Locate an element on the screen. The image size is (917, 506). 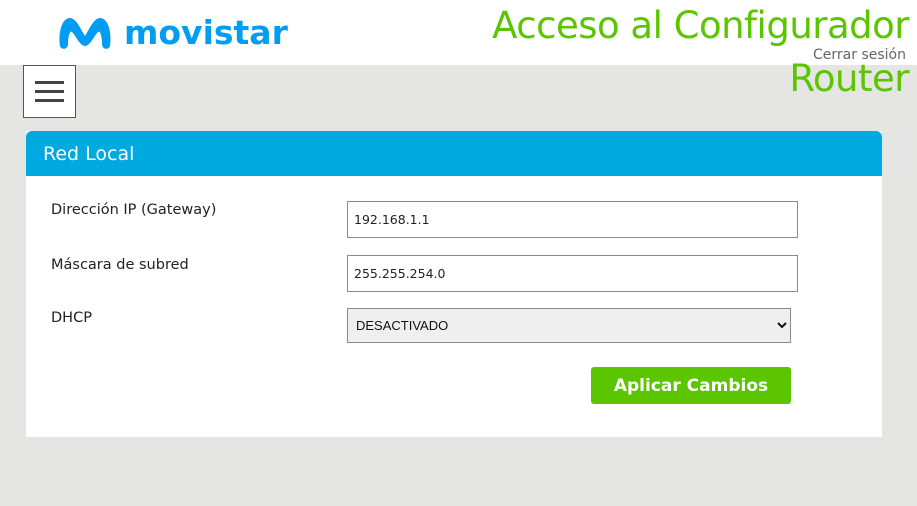
hamburger-menu-icon is located at coordinates (49, 82).